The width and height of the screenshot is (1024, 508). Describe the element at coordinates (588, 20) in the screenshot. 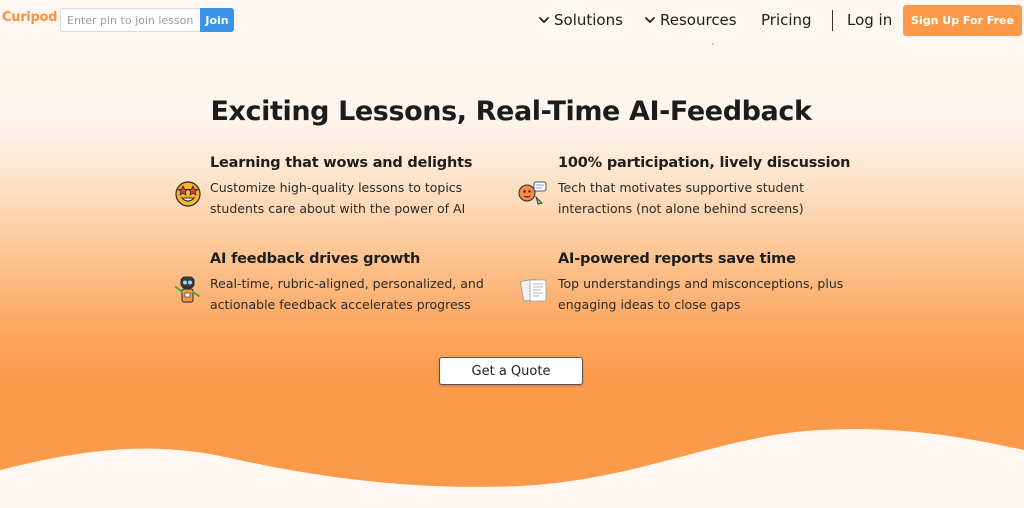

I see `nav-solutions-label: Solutions` at that location.